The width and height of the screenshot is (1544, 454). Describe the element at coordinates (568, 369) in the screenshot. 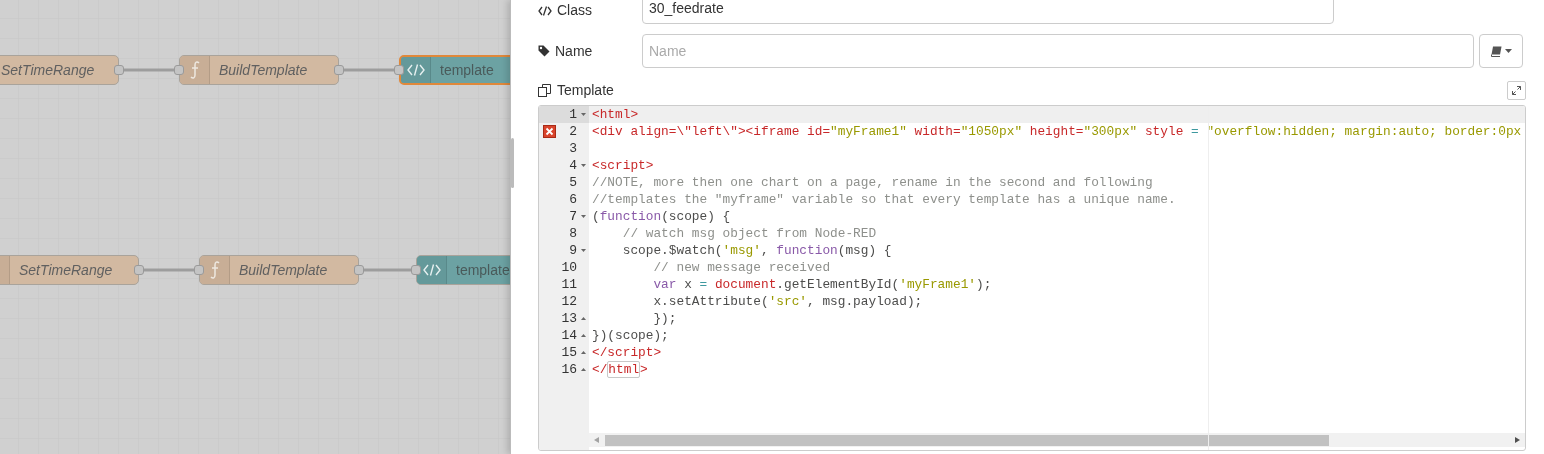

I see `line-number: 16` at that location.